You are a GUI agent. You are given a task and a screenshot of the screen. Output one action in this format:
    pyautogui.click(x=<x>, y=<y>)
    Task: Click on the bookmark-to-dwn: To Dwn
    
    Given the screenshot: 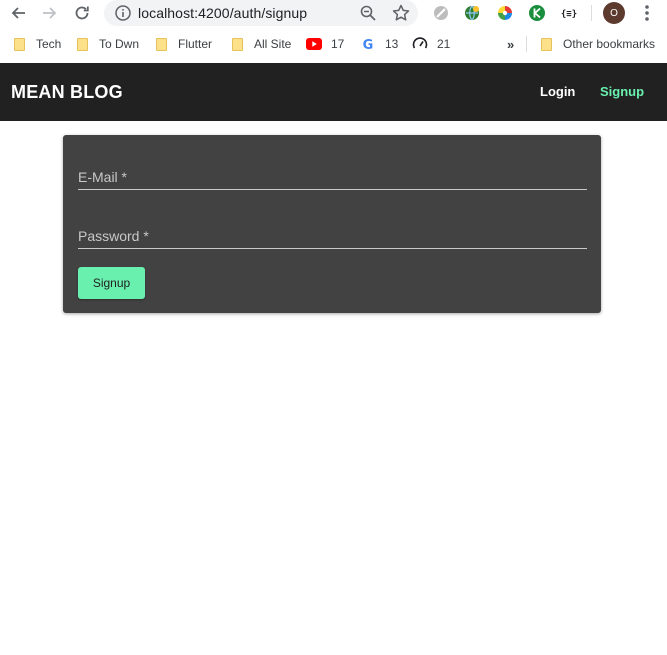 What is the action you would take?
    pyautogui.click(x=106, y=44)
    